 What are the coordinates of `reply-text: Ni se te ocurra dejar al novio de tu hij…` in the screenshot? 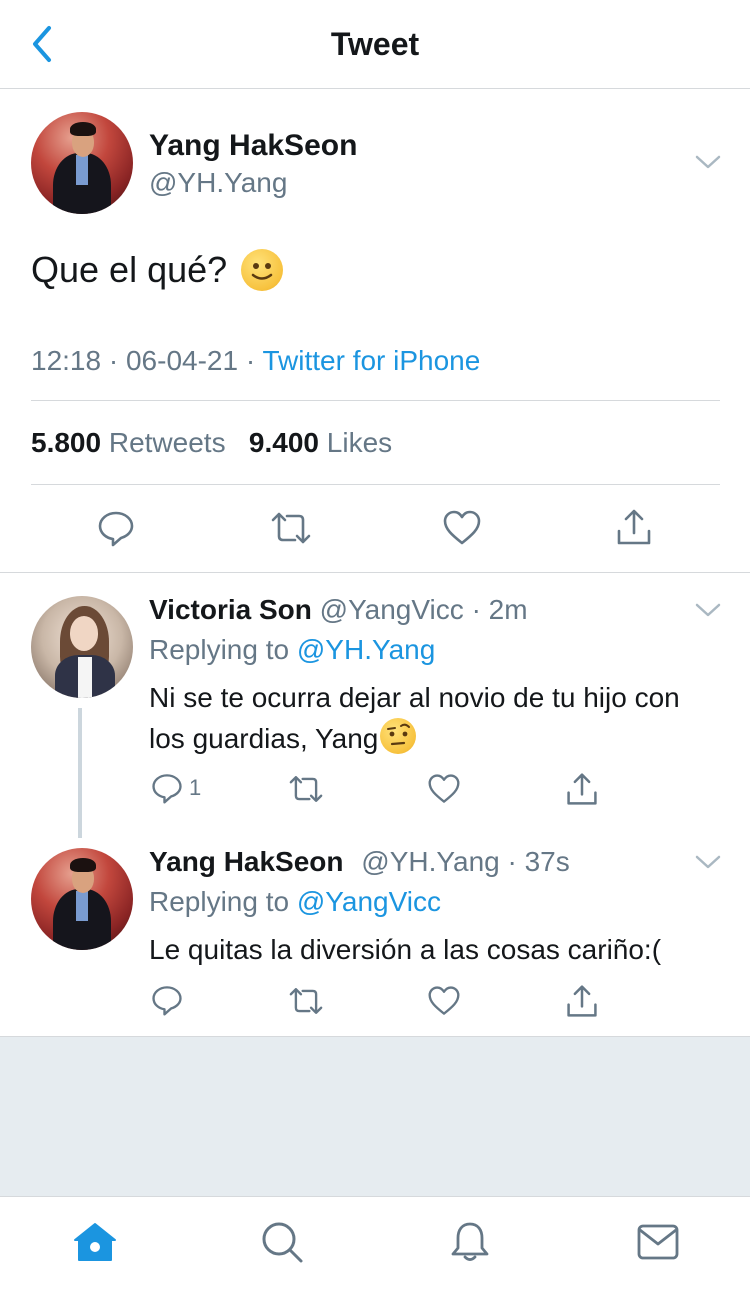 It's located at (414, 718).